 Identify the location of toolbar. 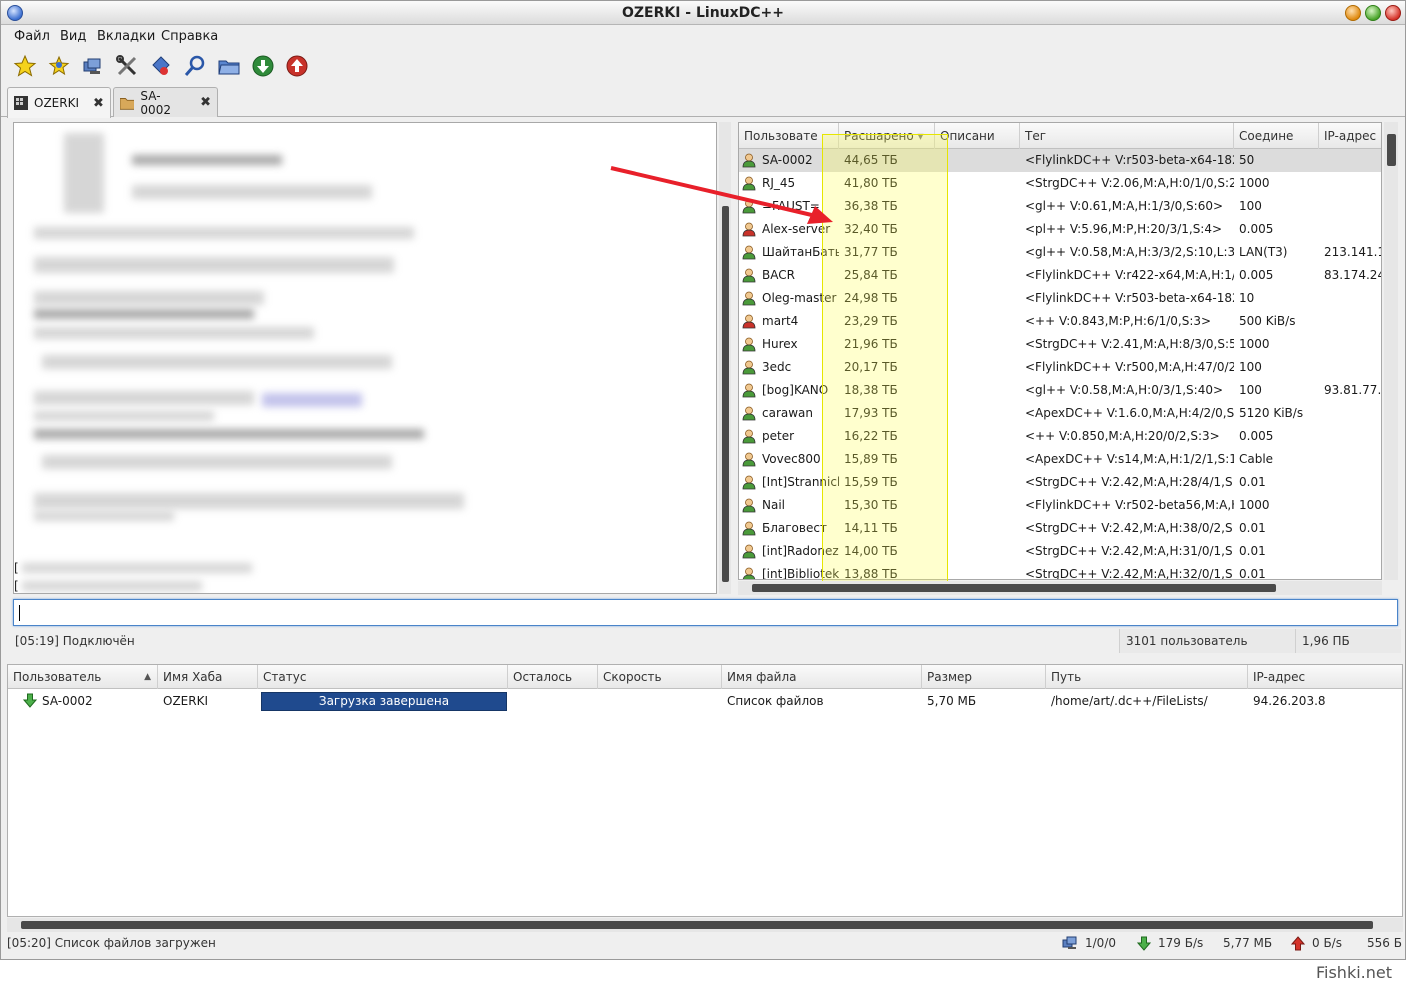
(703, 66).